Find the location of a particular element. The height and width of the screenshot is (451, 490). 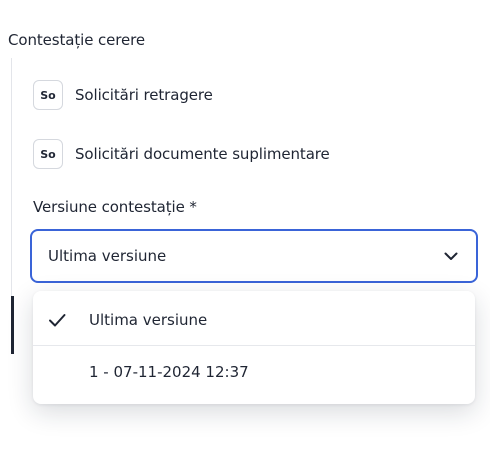

link-solicitari-documente-suplimentare: So Solicitări documente suplimentare is located at coordinates (181, 154).